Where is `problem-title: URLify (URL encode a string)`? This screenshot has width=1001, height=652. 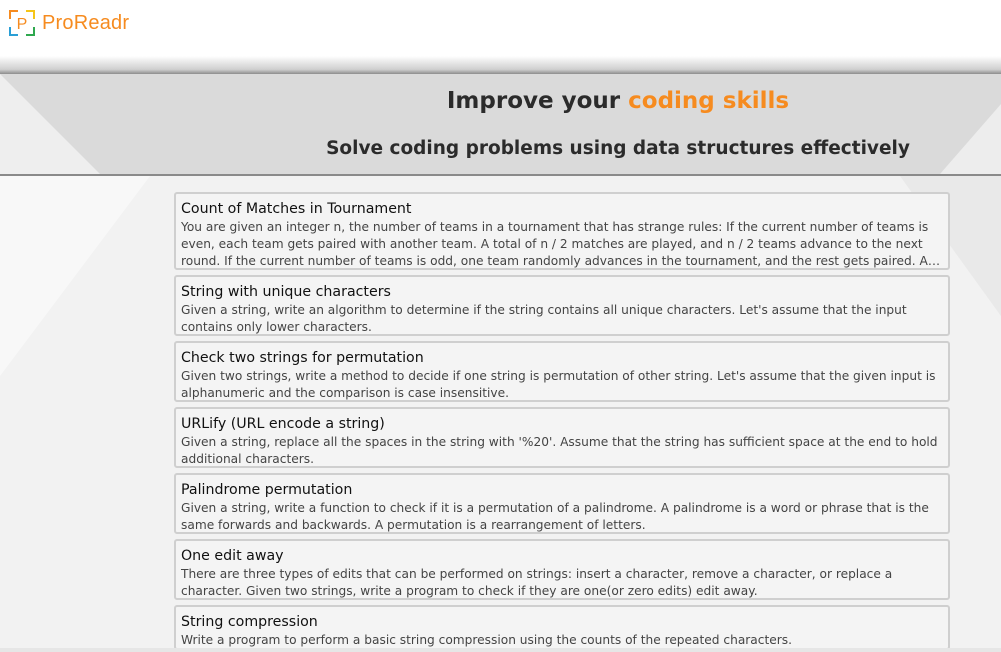 problem-title: URLify (URL encode a string) is located at coordinates (283, 424).